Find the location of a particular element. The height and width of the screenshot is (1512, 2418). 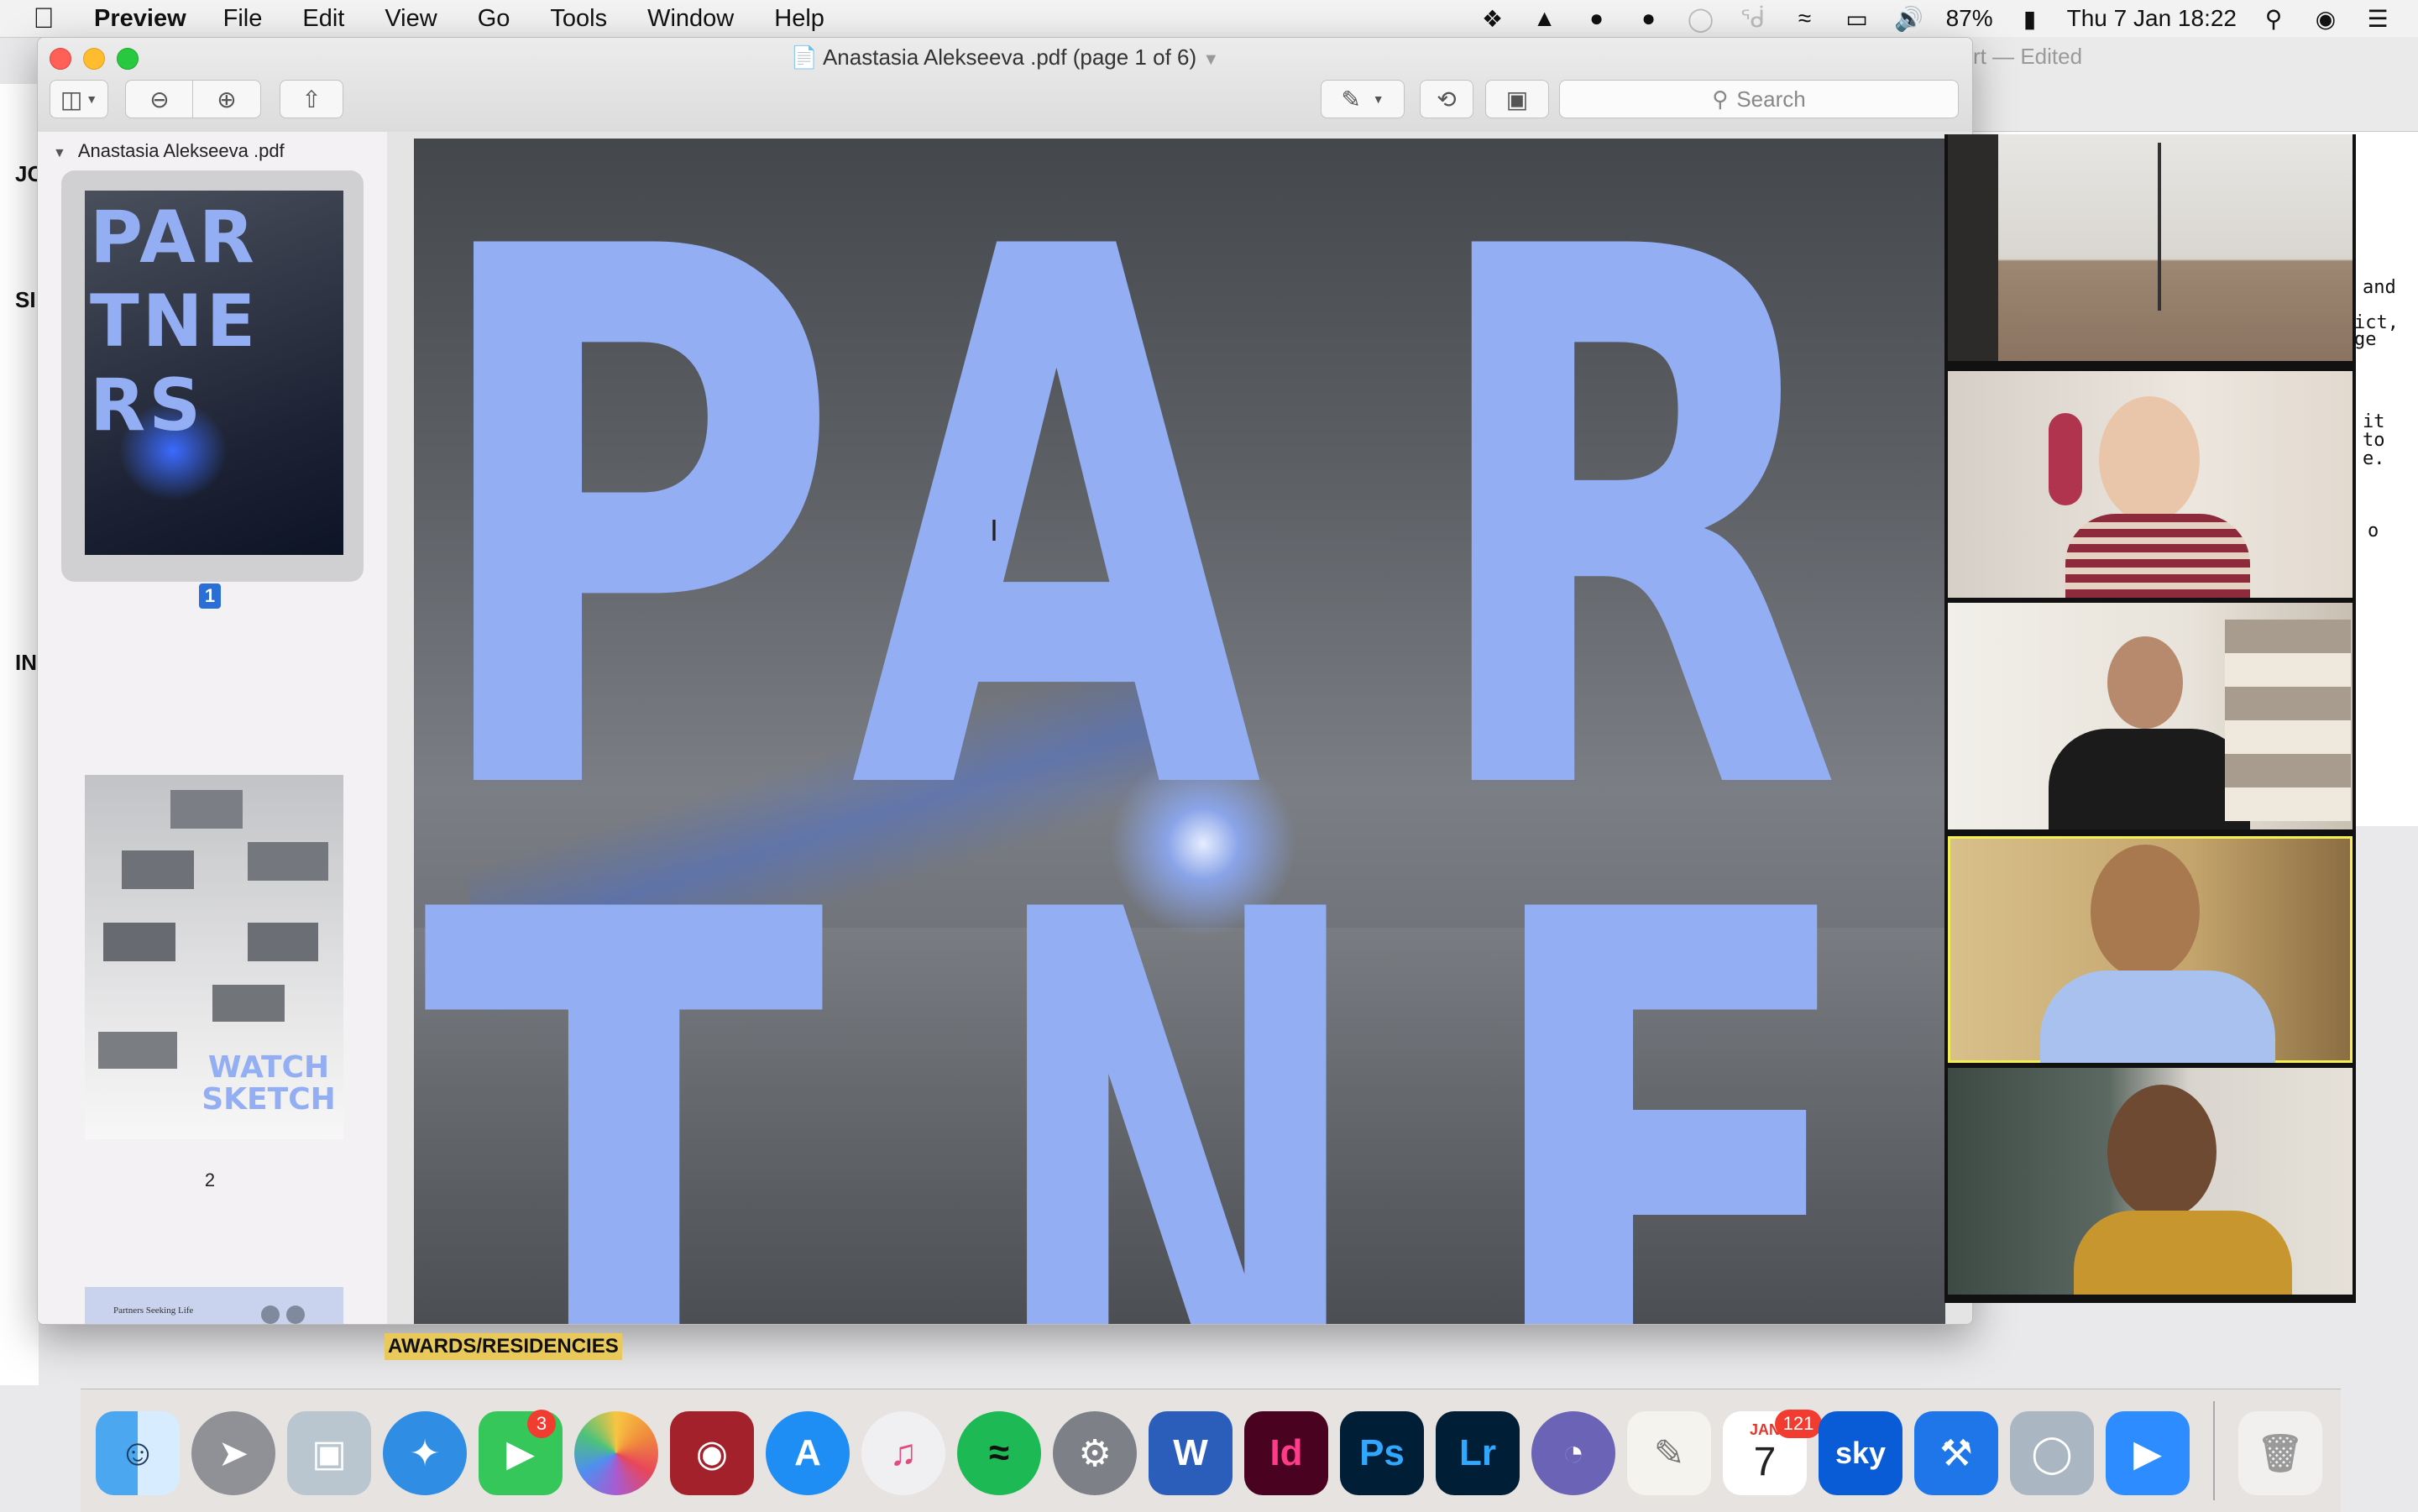

menu-app-name: Preview is located at coordinates (140, 19).